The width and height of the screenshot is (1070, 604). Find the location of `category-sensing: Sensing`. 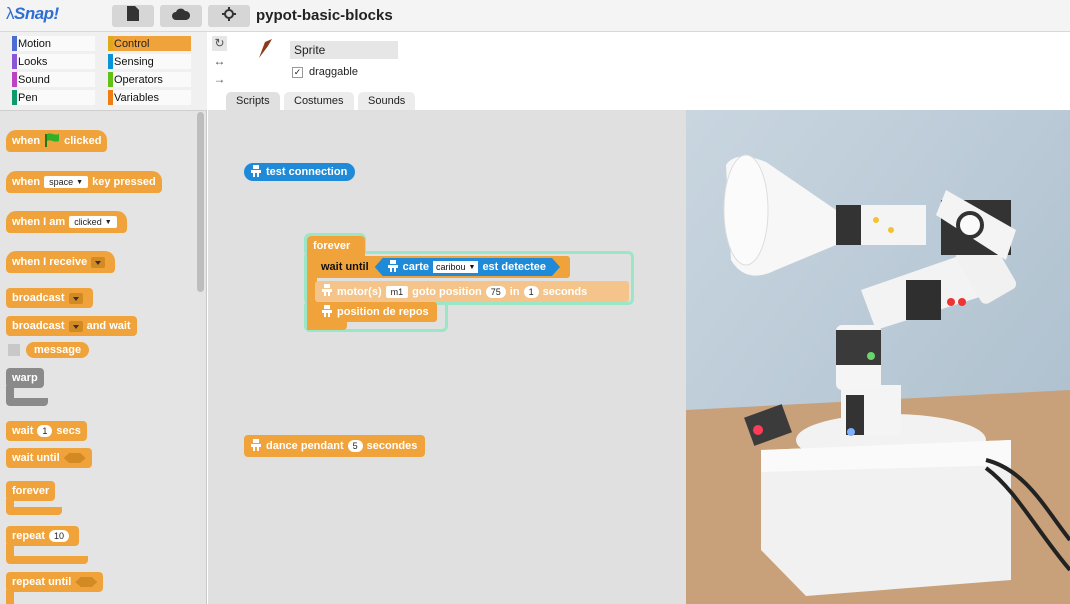

category-sensing: Sensing is located at coordinates (149, 61).